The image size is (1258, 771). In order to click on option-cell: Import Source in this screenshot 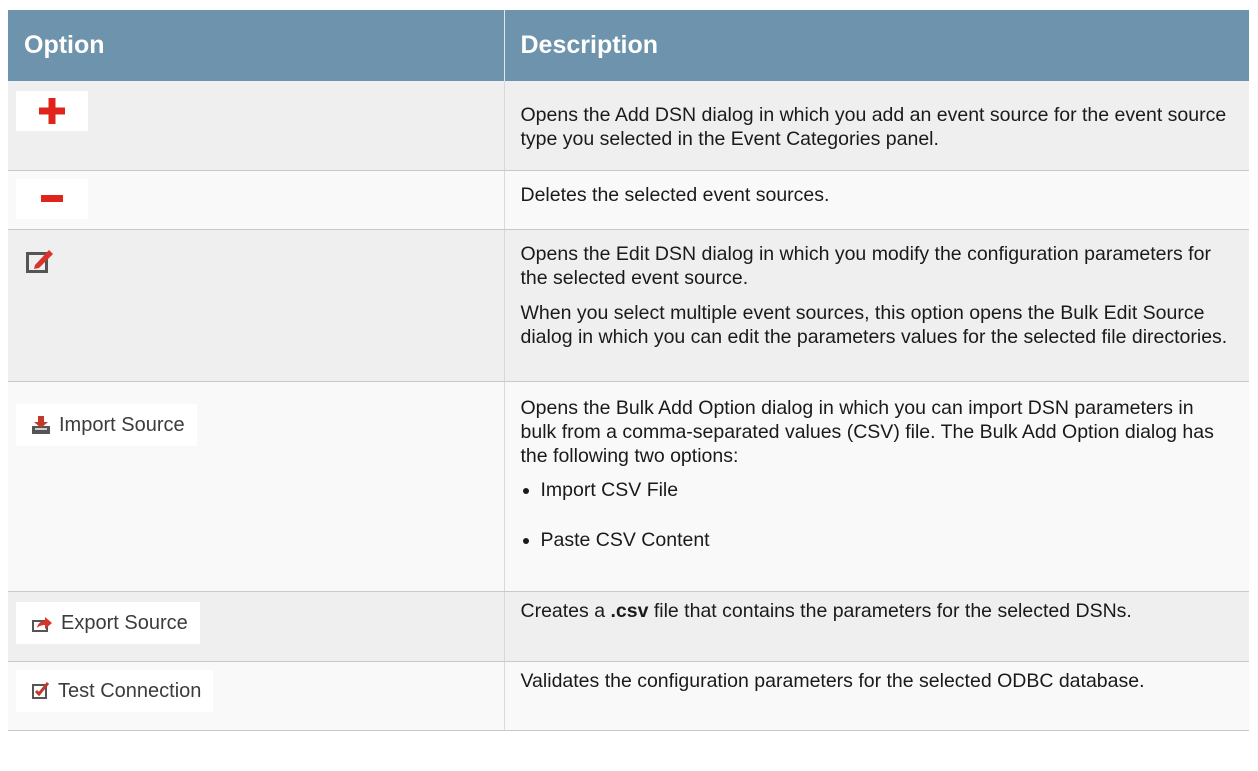, I will do `click(256, 486)`.